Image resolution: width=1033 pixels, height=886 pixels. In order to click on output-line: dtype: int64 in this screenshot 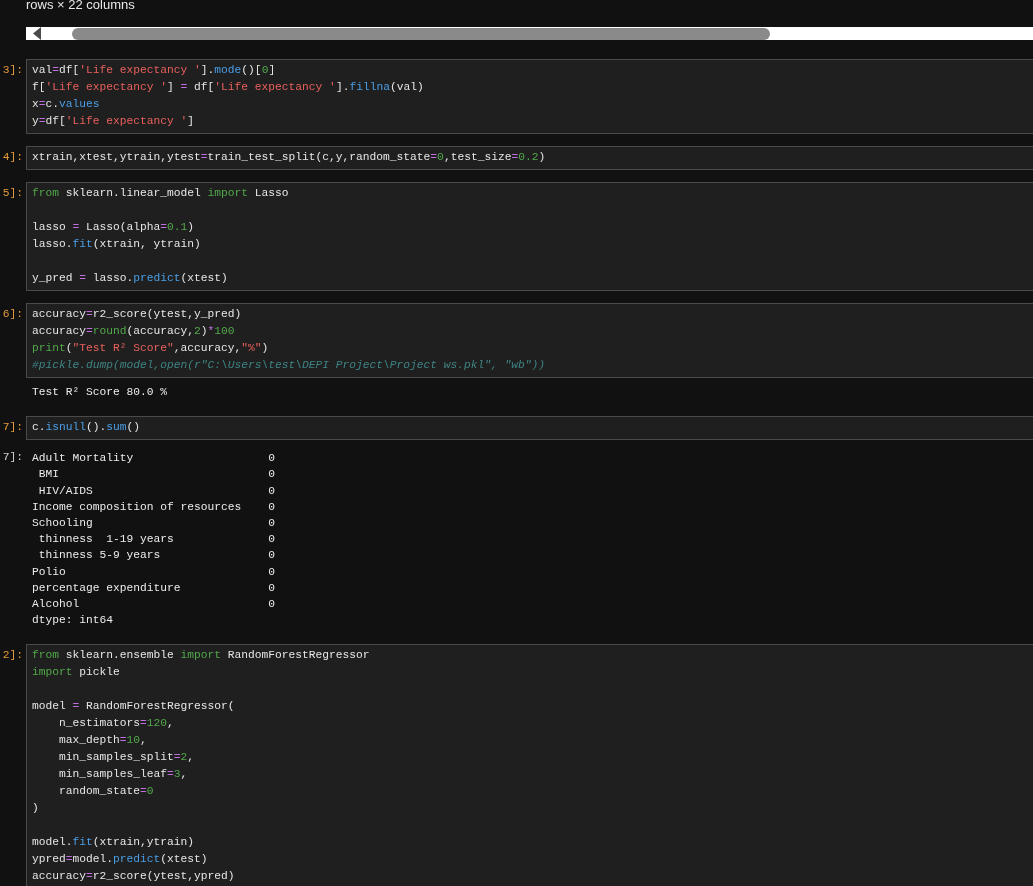, I will do `click(72, 621)`.